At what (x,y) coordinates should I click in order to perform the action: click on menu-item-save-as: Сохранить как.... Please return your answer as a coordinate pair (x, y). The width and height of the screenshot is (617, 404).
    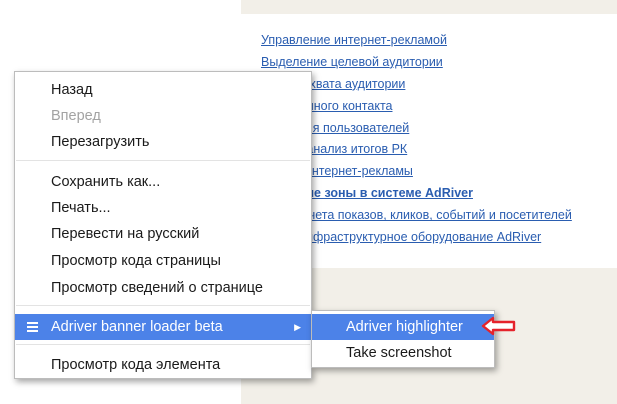
    Looking at the image, I should click on (163, 182).